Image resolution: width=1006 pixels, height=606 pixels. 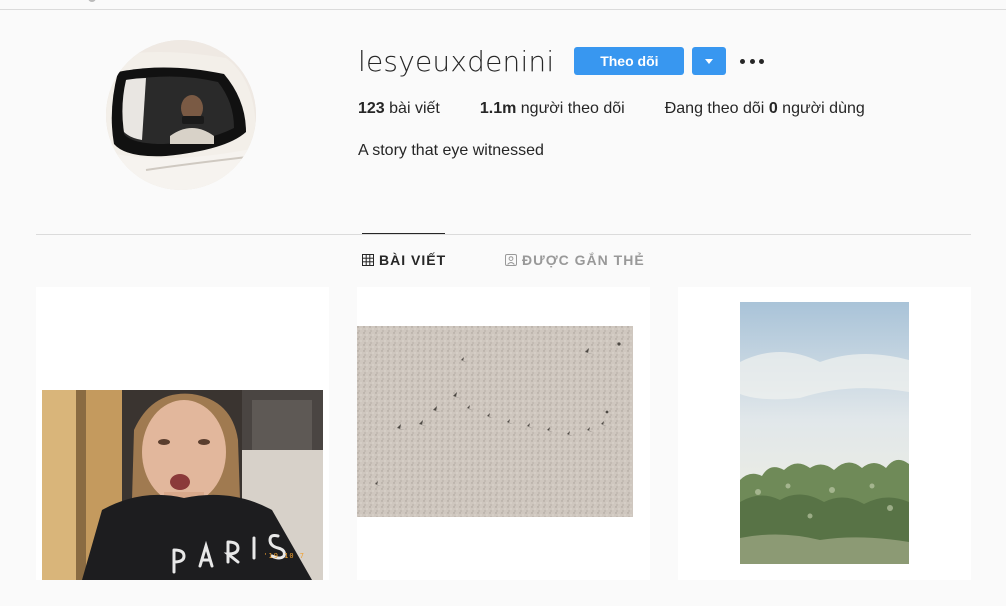 What do you see at coordinates (368, 260) in the screenshot?
I see `grid-icon` at bounding box center [368, 260].